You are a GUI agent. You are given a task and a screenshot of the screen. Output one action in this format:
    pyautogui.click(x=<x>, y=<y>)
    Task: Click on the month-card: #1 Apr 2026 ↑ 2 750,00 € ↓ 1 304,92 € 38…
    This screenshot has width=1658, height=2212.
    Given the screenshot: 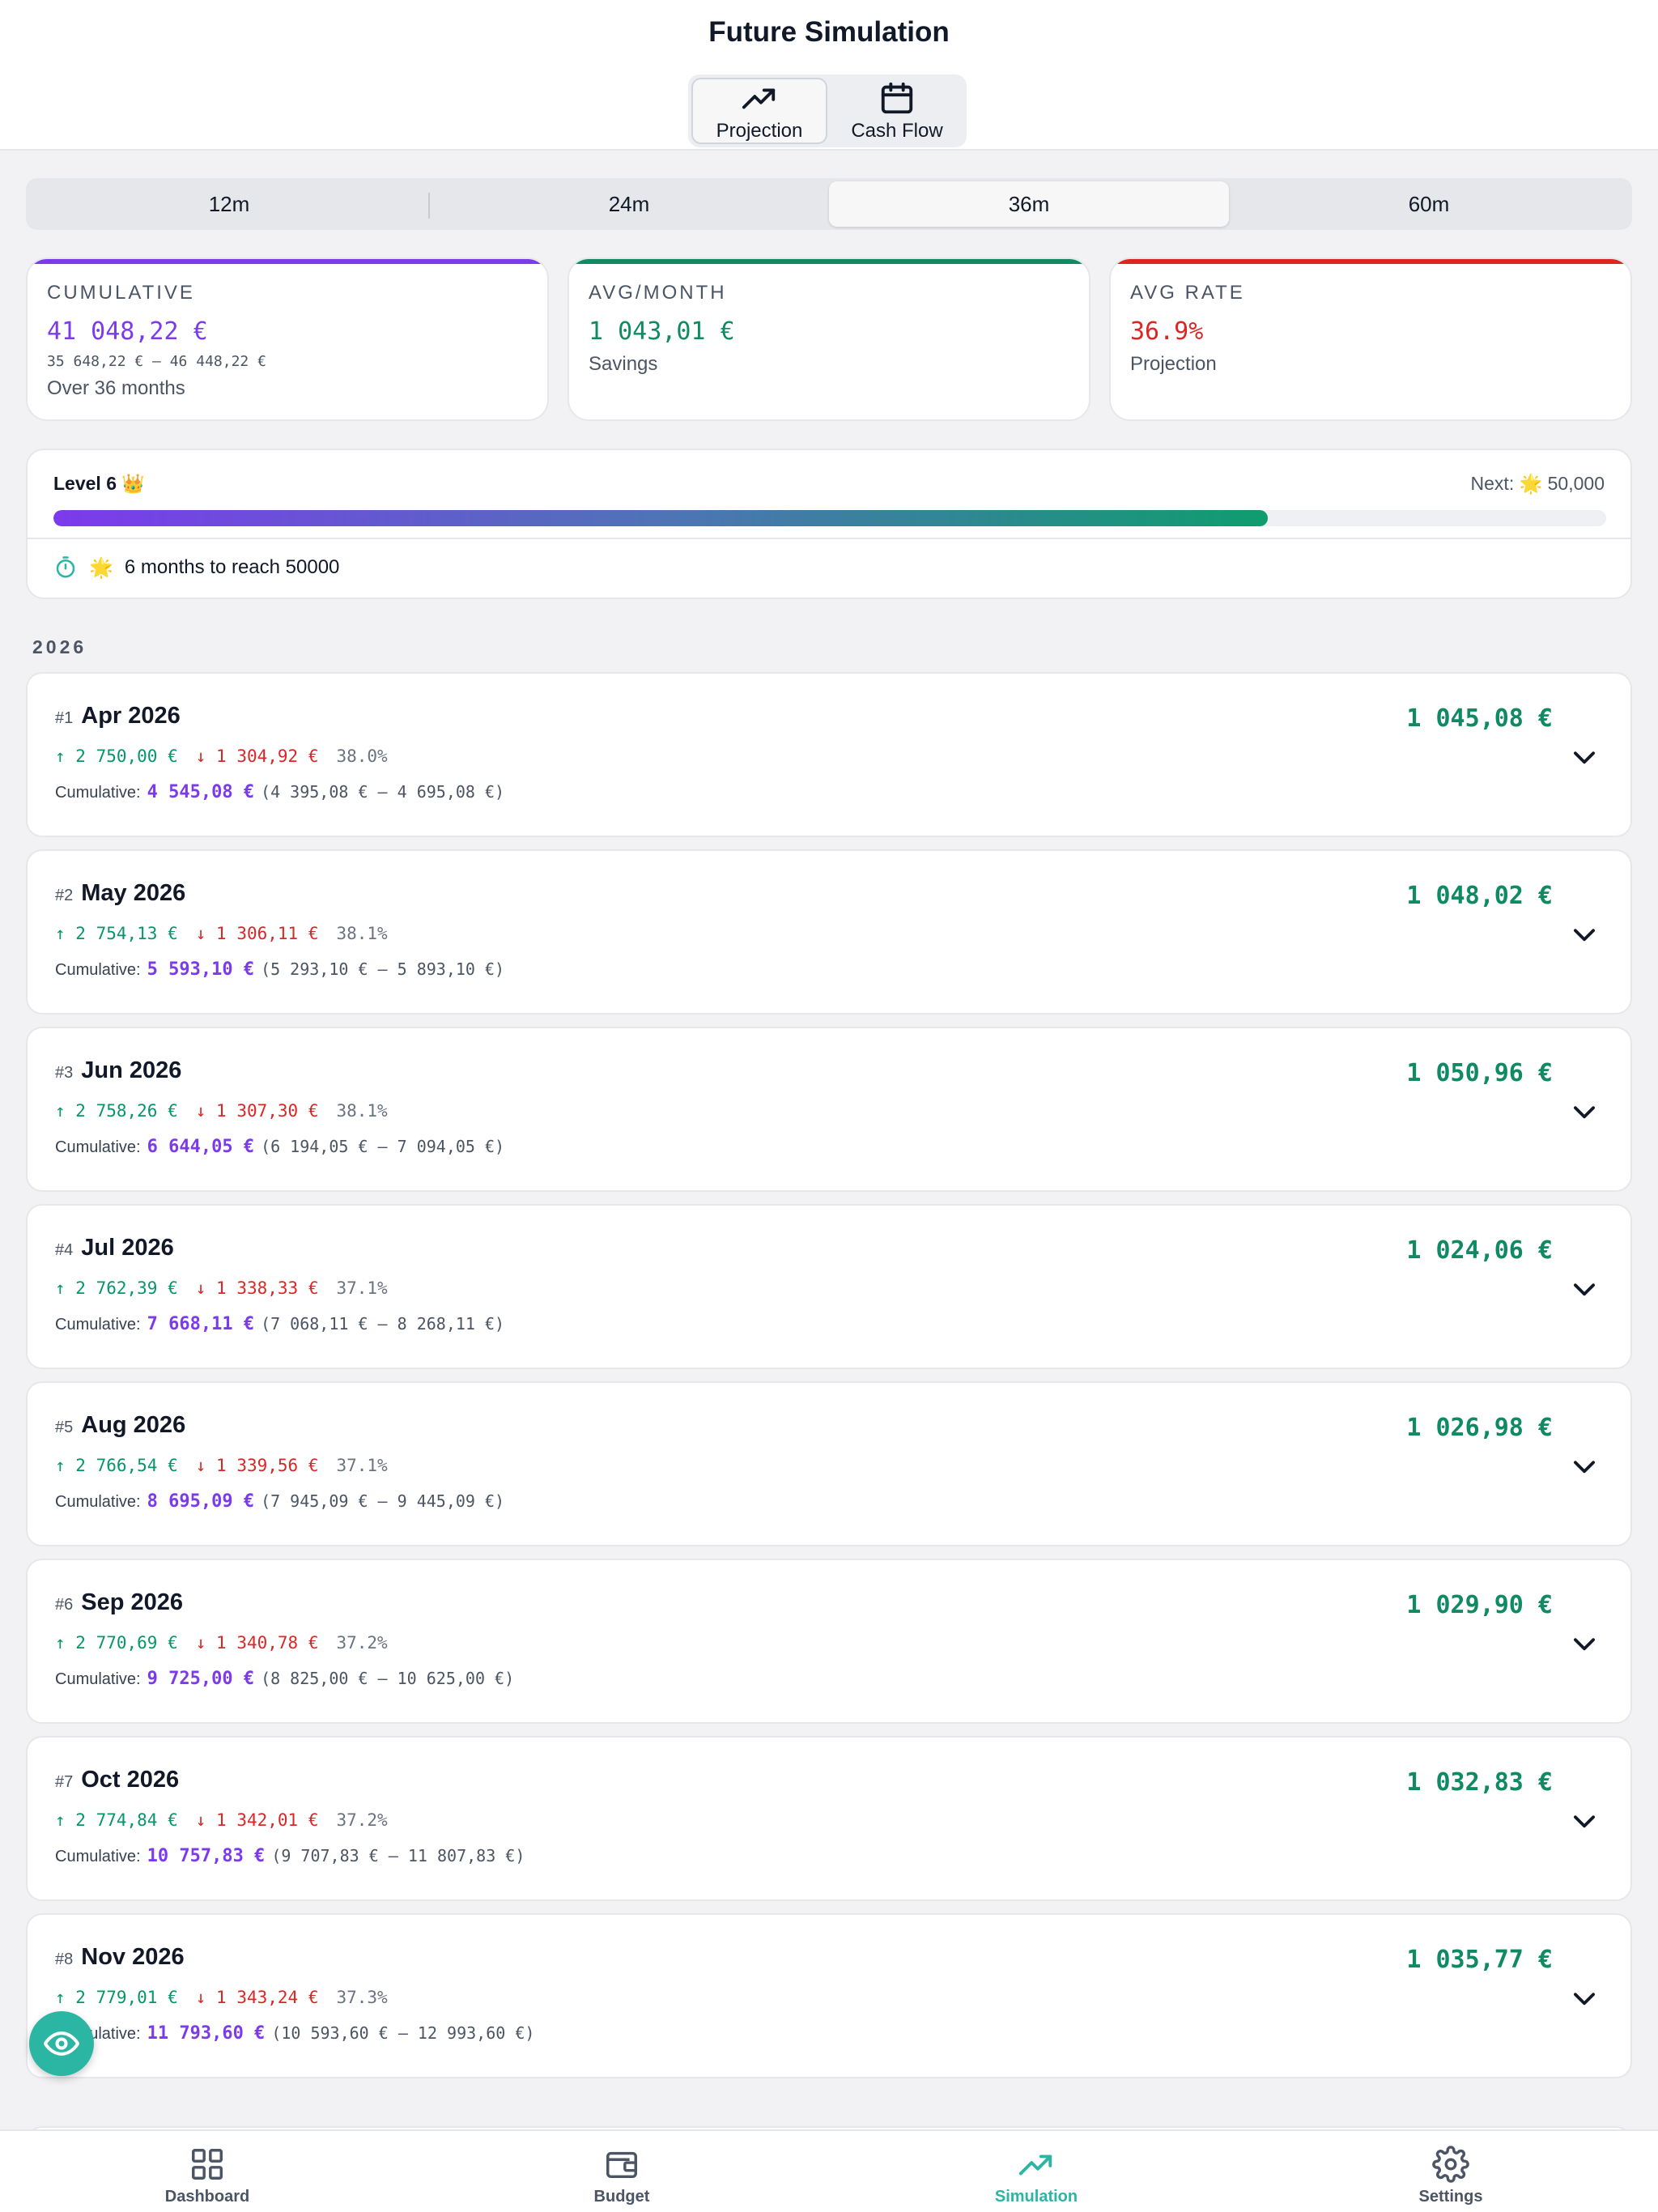 What is the action you would take?
    pyautogui.click(x=829, y=754)
    